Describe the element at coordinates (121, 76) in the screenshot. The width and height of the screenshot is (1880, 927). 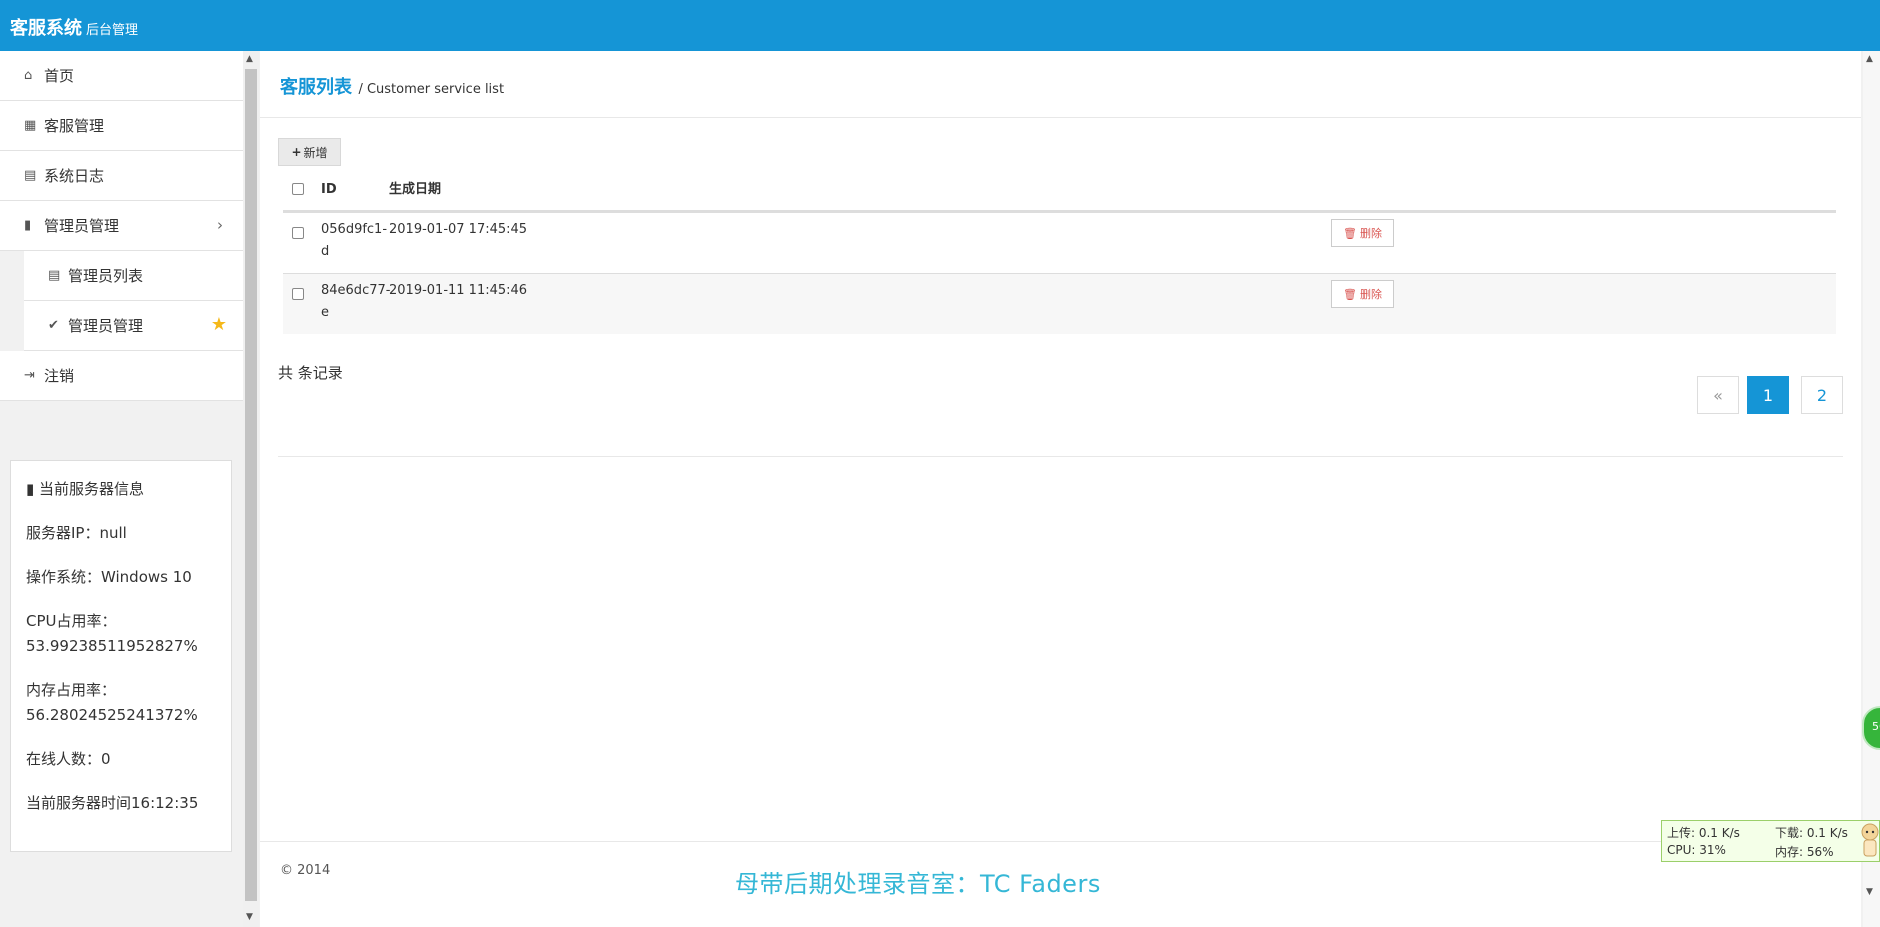
I see `sidebar-item-home: ⌂ 首页` at that location.